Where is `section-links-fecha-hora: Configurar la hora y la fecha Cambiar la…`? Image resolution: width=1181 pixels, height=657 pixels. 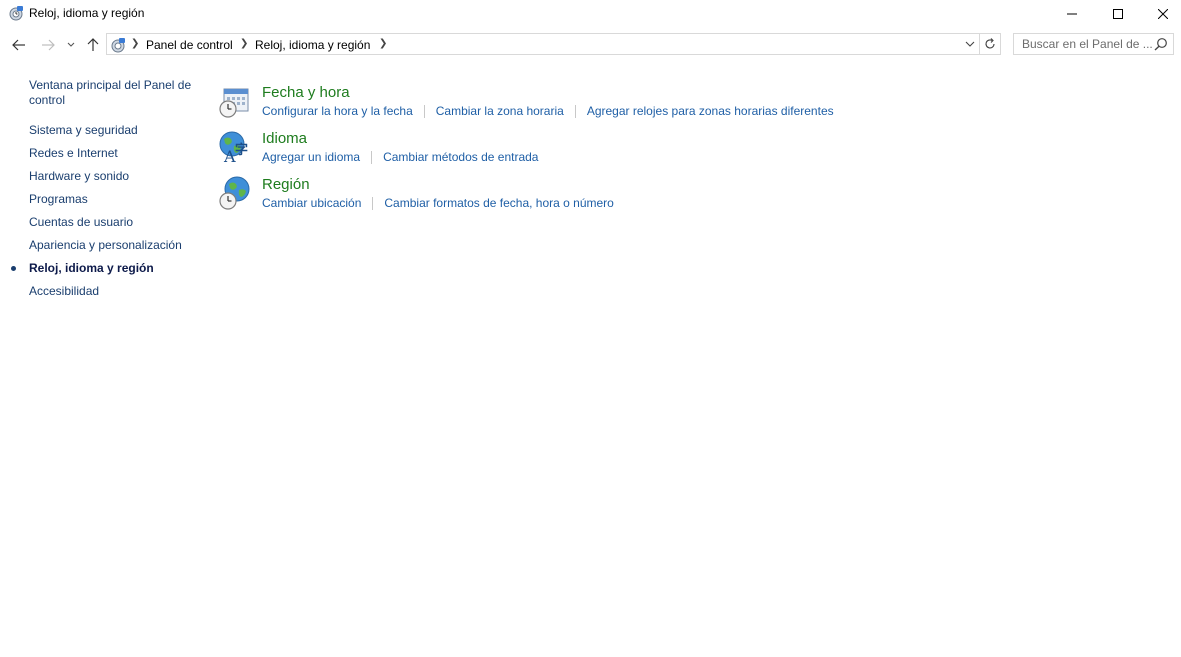 section-links-fecha-hora: Configurar la hora y la fecha Cambiar la… is located at coordinates (548, 111).